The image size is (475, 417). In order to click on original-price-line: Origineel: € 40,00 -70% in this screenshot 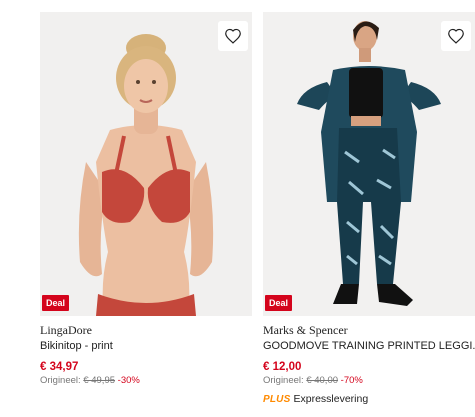, I will do `click(369, 381)`.